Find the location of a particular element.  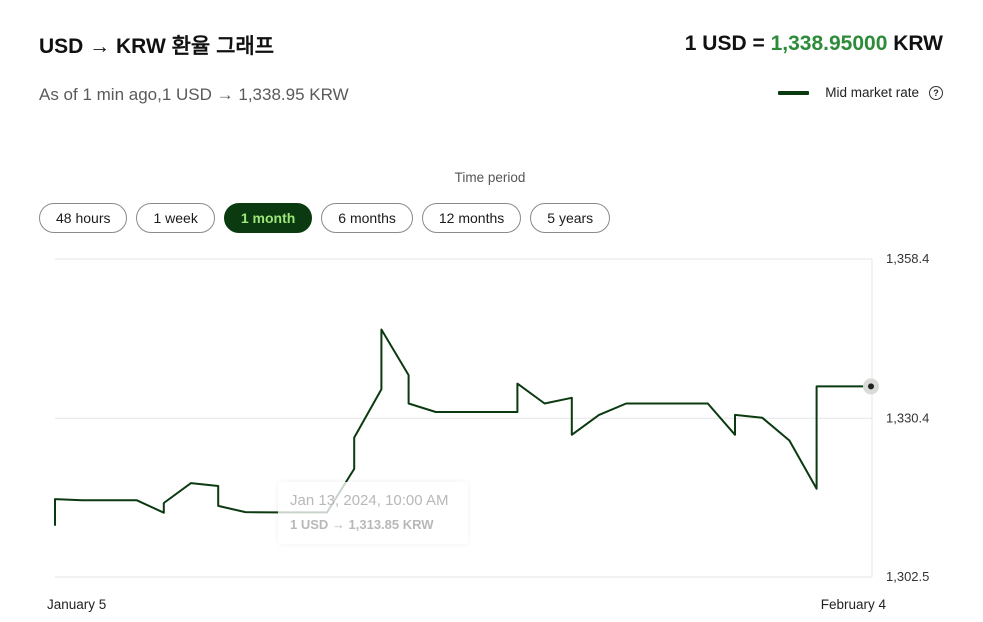

y-axis-labels: 1,358.4 1,330.4 1,302.5 is located at coordinates (907, 417).